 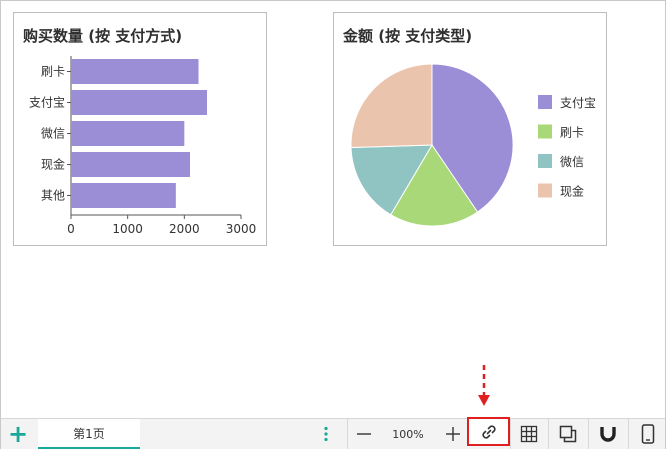 What do you see at coordinates (241, 229) in the screenshot?
I see `x-tick-label: 3000` at bounding box center [241, 229].